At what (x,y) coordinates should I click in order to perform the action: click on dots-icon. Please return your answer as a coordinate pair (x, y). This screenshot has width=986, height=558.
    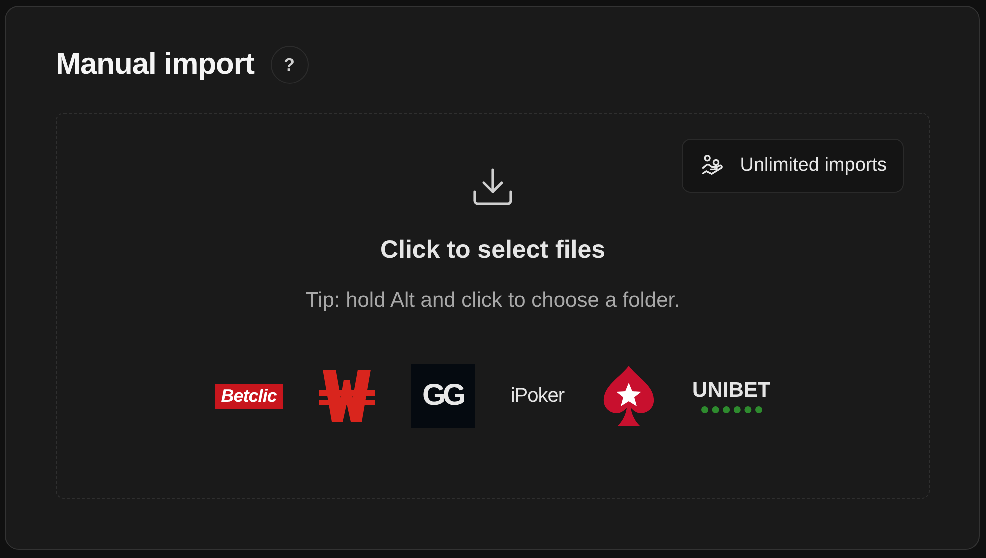
    Looking at the image, I should click on (731, 410).